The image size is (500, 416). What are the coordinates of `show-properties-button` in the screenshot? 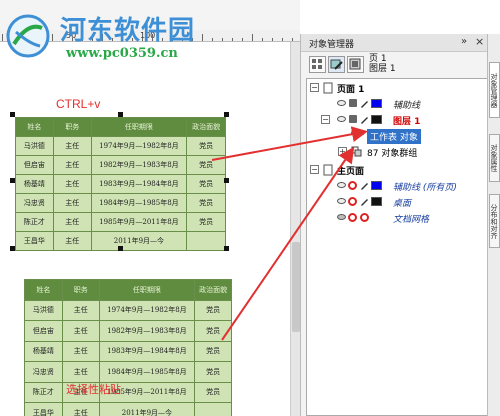 It's located at (317, 64).